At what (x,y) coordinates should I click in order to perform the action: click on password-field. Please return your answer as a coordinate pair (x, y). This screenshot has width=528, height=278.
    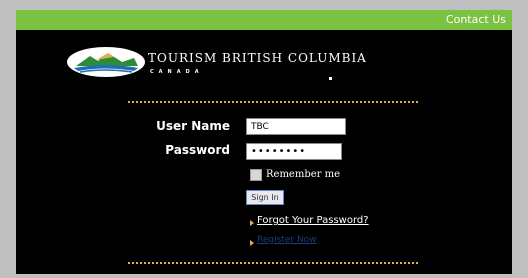
    Looking at the image, I should click on (294, 151).